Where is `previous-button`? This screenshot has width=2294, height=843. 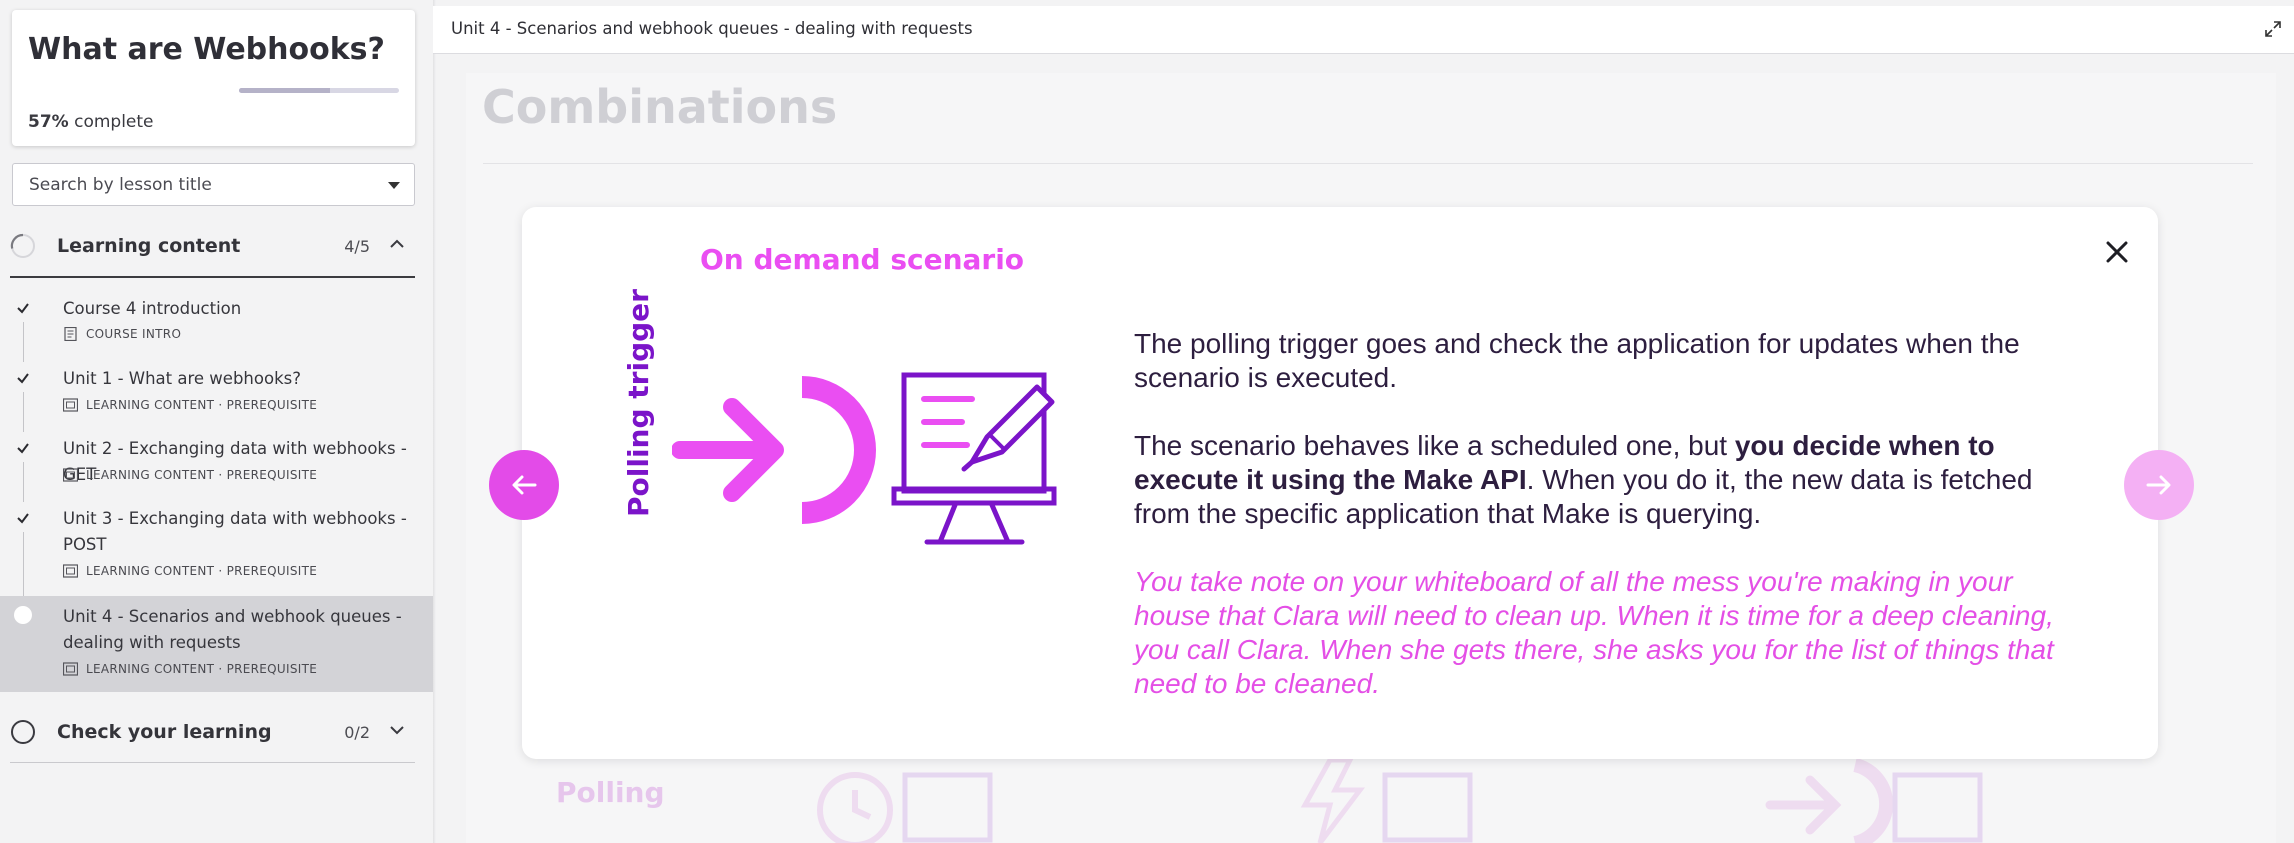
previous-button is located at coordinates (524, 485).